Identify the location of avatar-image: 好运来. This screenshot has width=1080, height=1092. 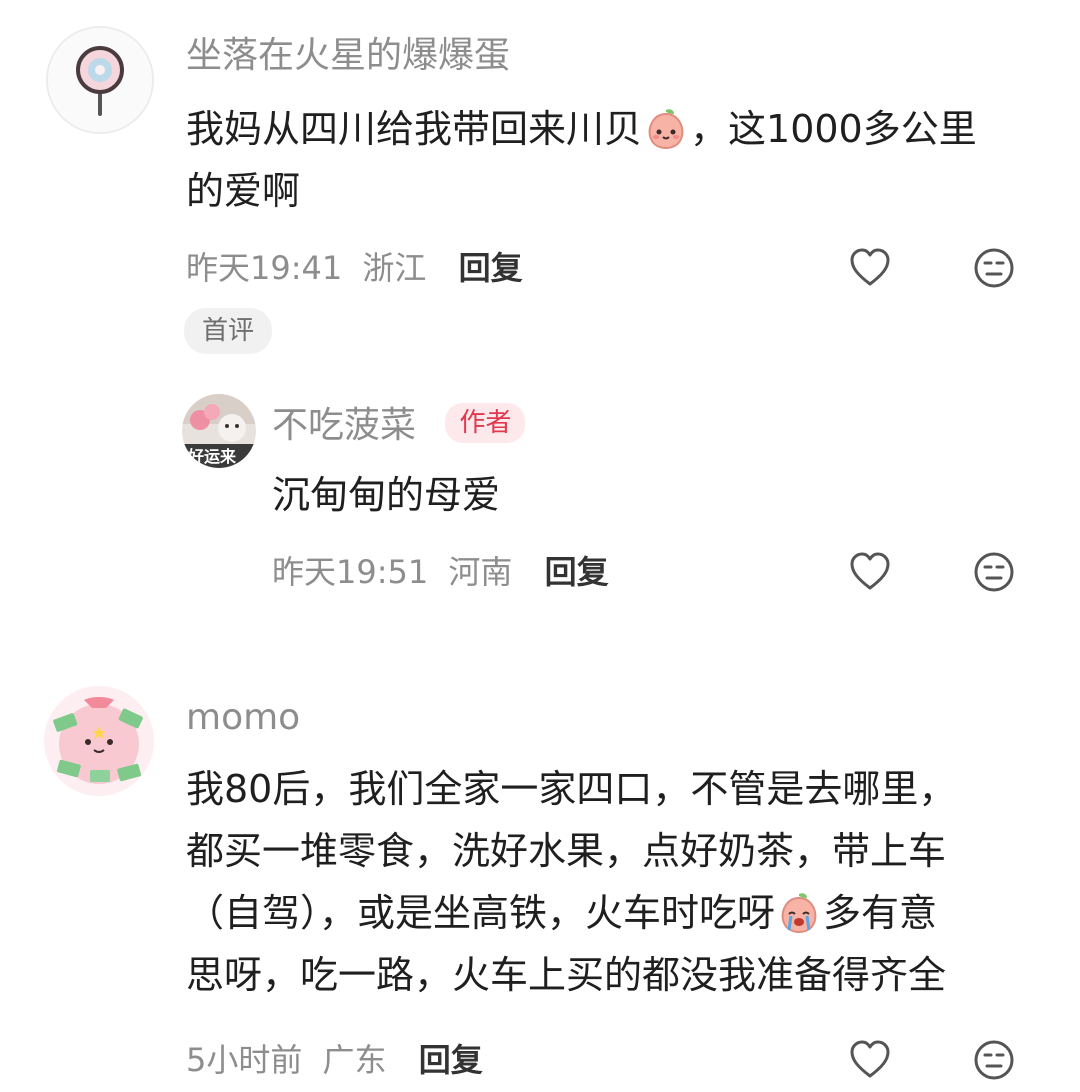
(219, 431).